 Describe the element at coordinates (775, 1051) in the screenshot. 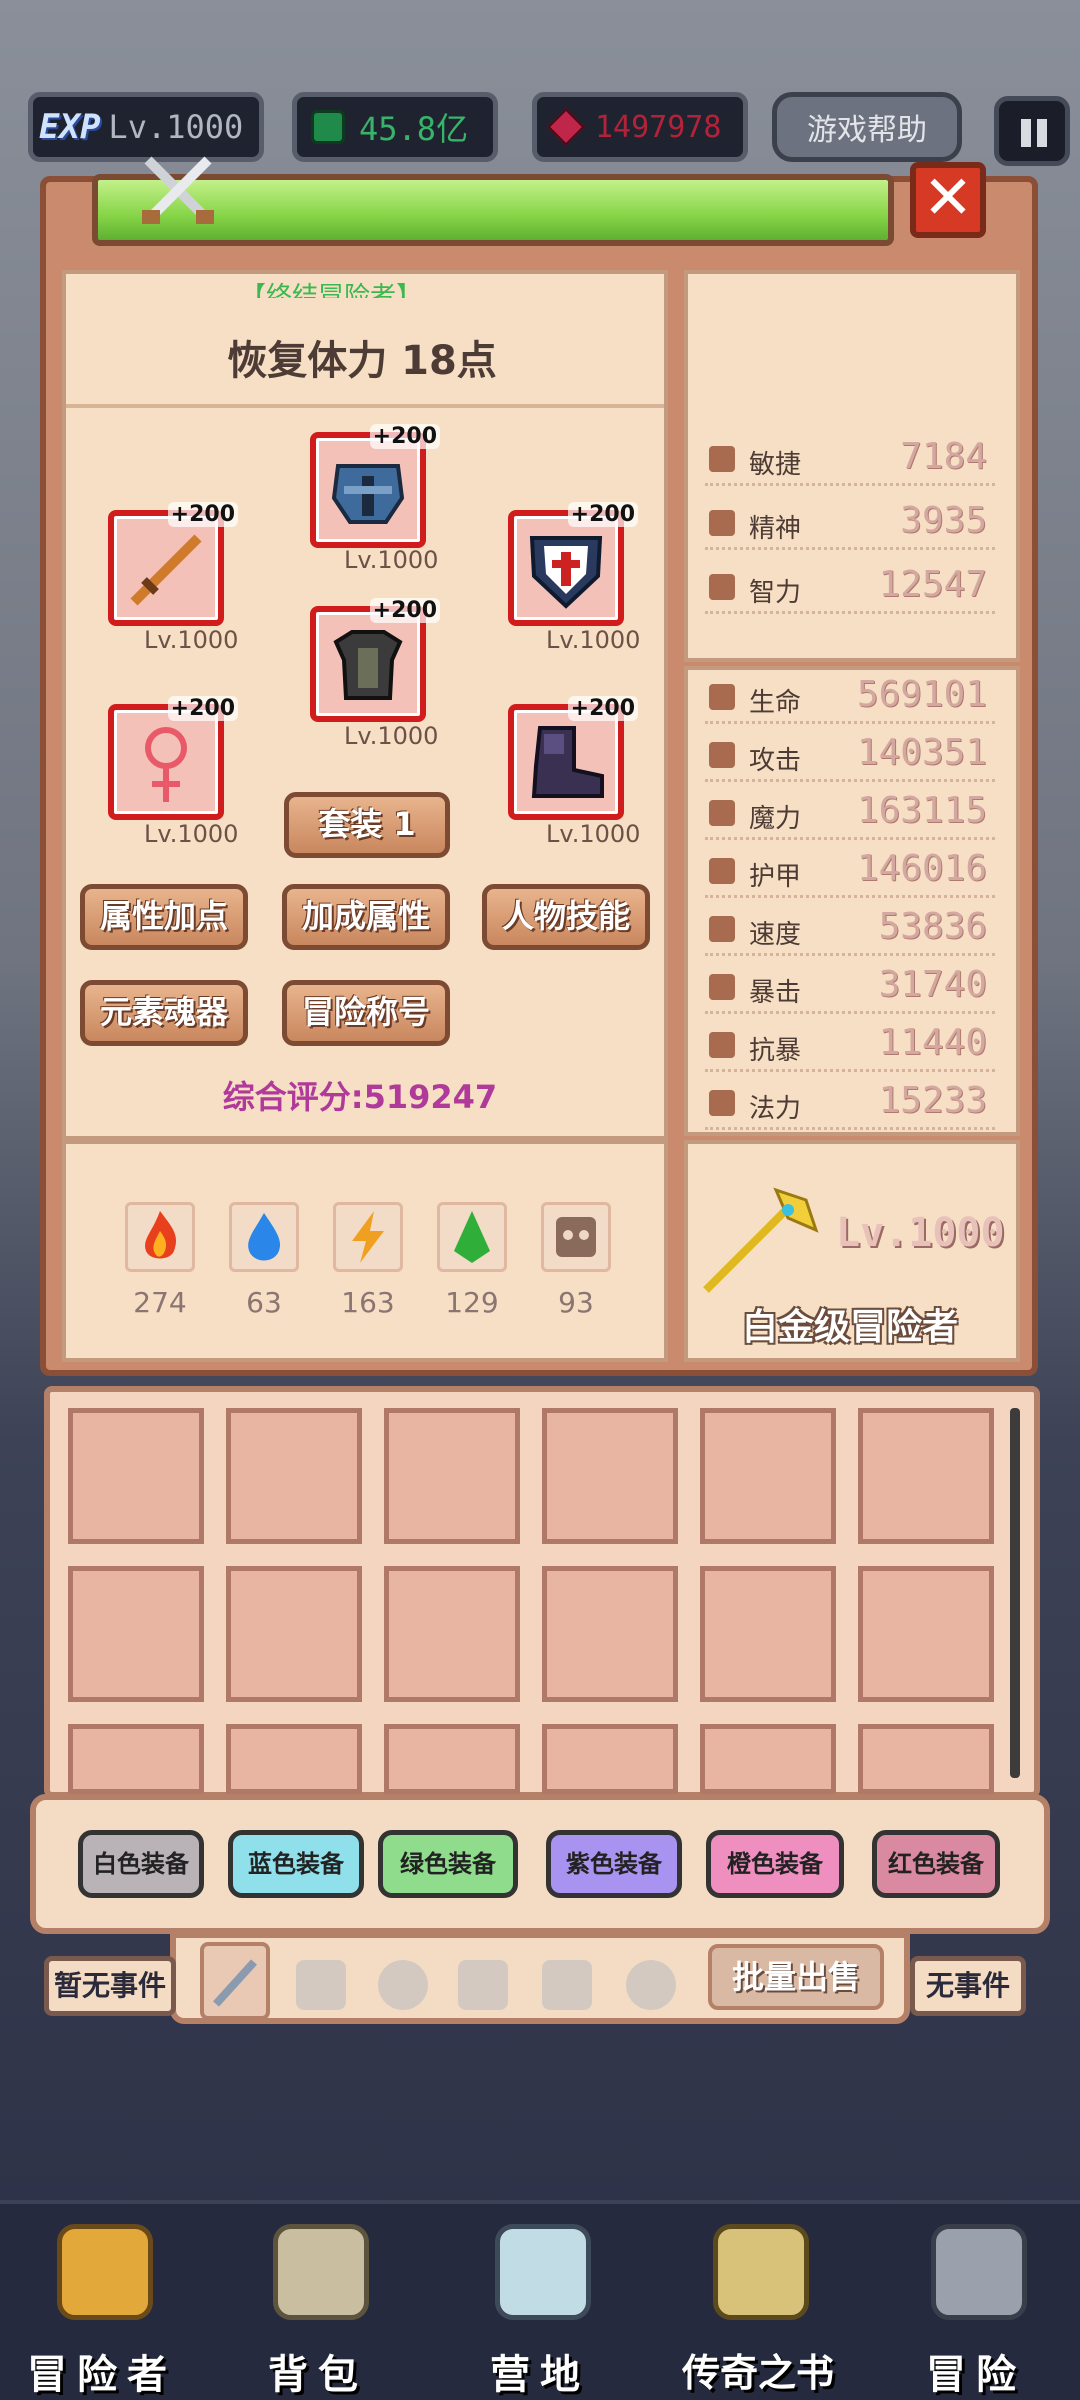

I see `stat-name: 抗暴` at that location.